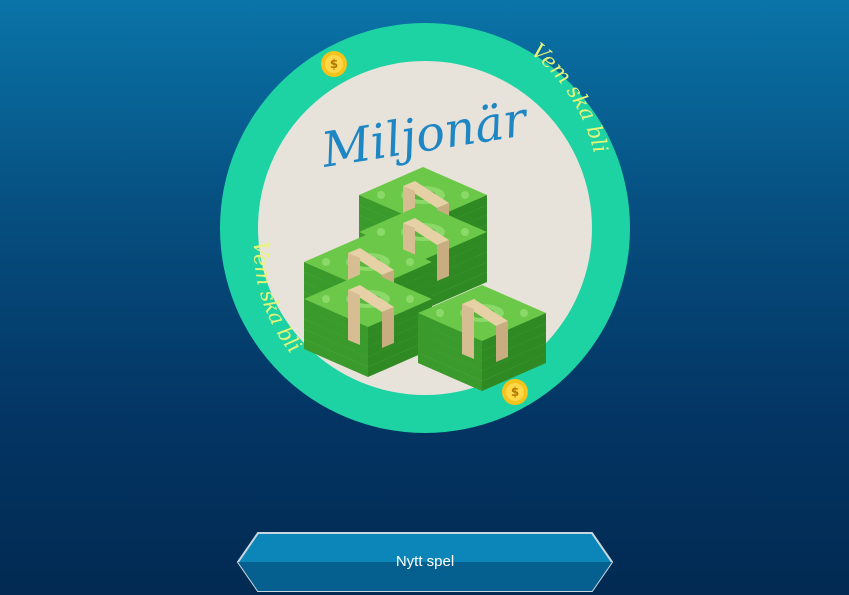  I want to click on new-game-button: Nytt spel, so click(425, 562).